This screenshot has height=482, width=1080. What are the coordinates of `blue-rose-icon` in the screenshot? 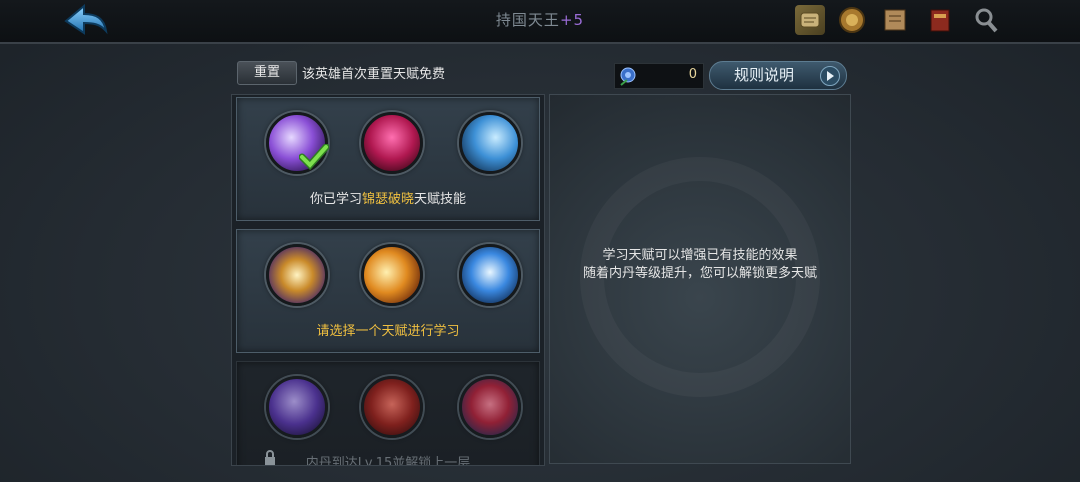 It's located at (628, 76).